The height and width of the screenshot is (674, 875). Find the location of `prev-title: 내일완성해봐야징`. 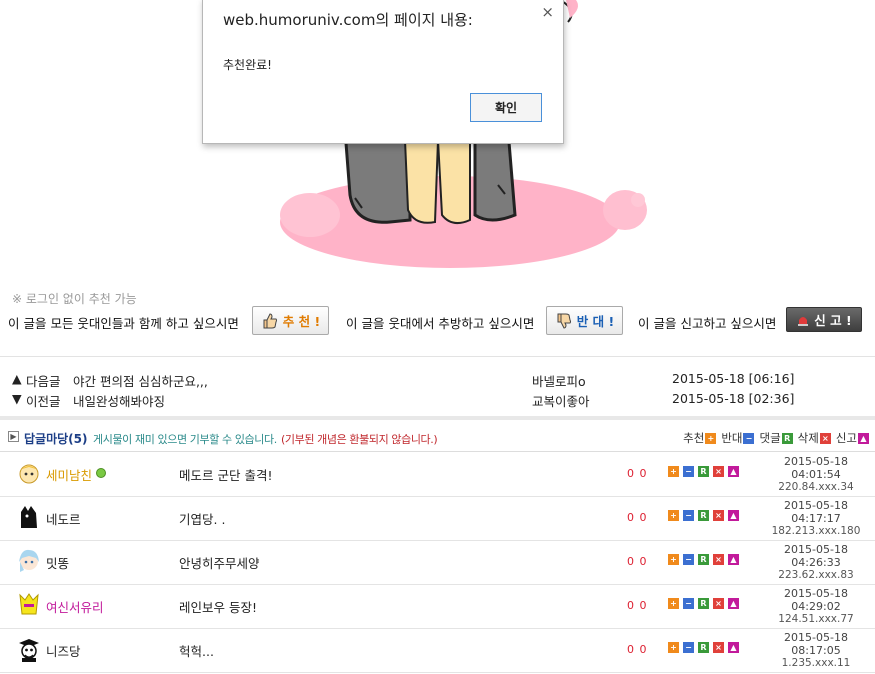

prev-title: 내일완성해봐야징 is located at coordinates (119, 400).